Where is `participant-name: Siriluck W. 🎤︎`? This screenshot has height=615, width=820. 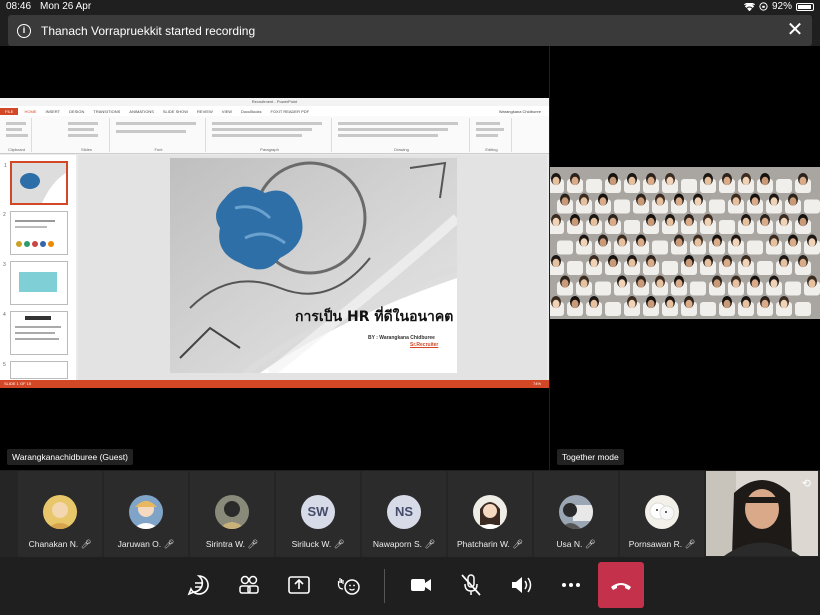 participant-name: Siriluck W. 🎤︎ is located at coordinates (318, 544).